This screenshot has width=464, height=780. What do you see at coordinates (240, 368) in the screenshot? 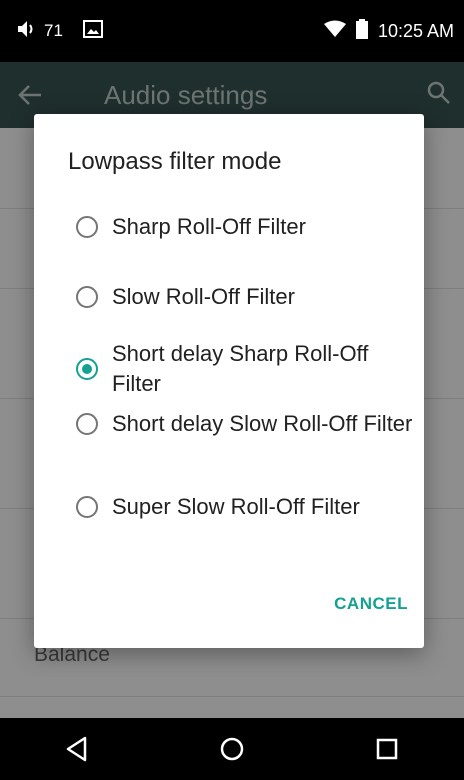
I see `option-label: Short delay Sharp Roll-Off Filter` at bounding box center [240, 368].